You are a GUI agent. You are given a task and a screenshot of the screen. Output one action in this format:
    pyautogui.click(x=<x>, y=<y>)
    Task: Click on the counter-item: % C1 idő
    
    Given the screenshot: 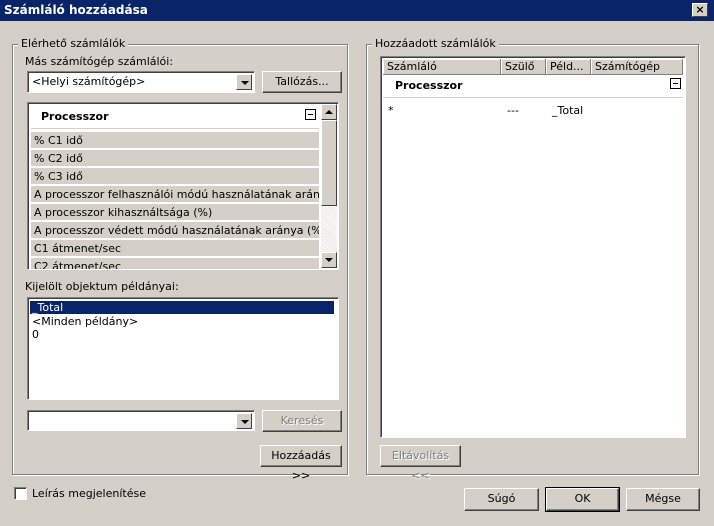 What is the action you would take?
    pyautogui.click(x=175, y=140)
    